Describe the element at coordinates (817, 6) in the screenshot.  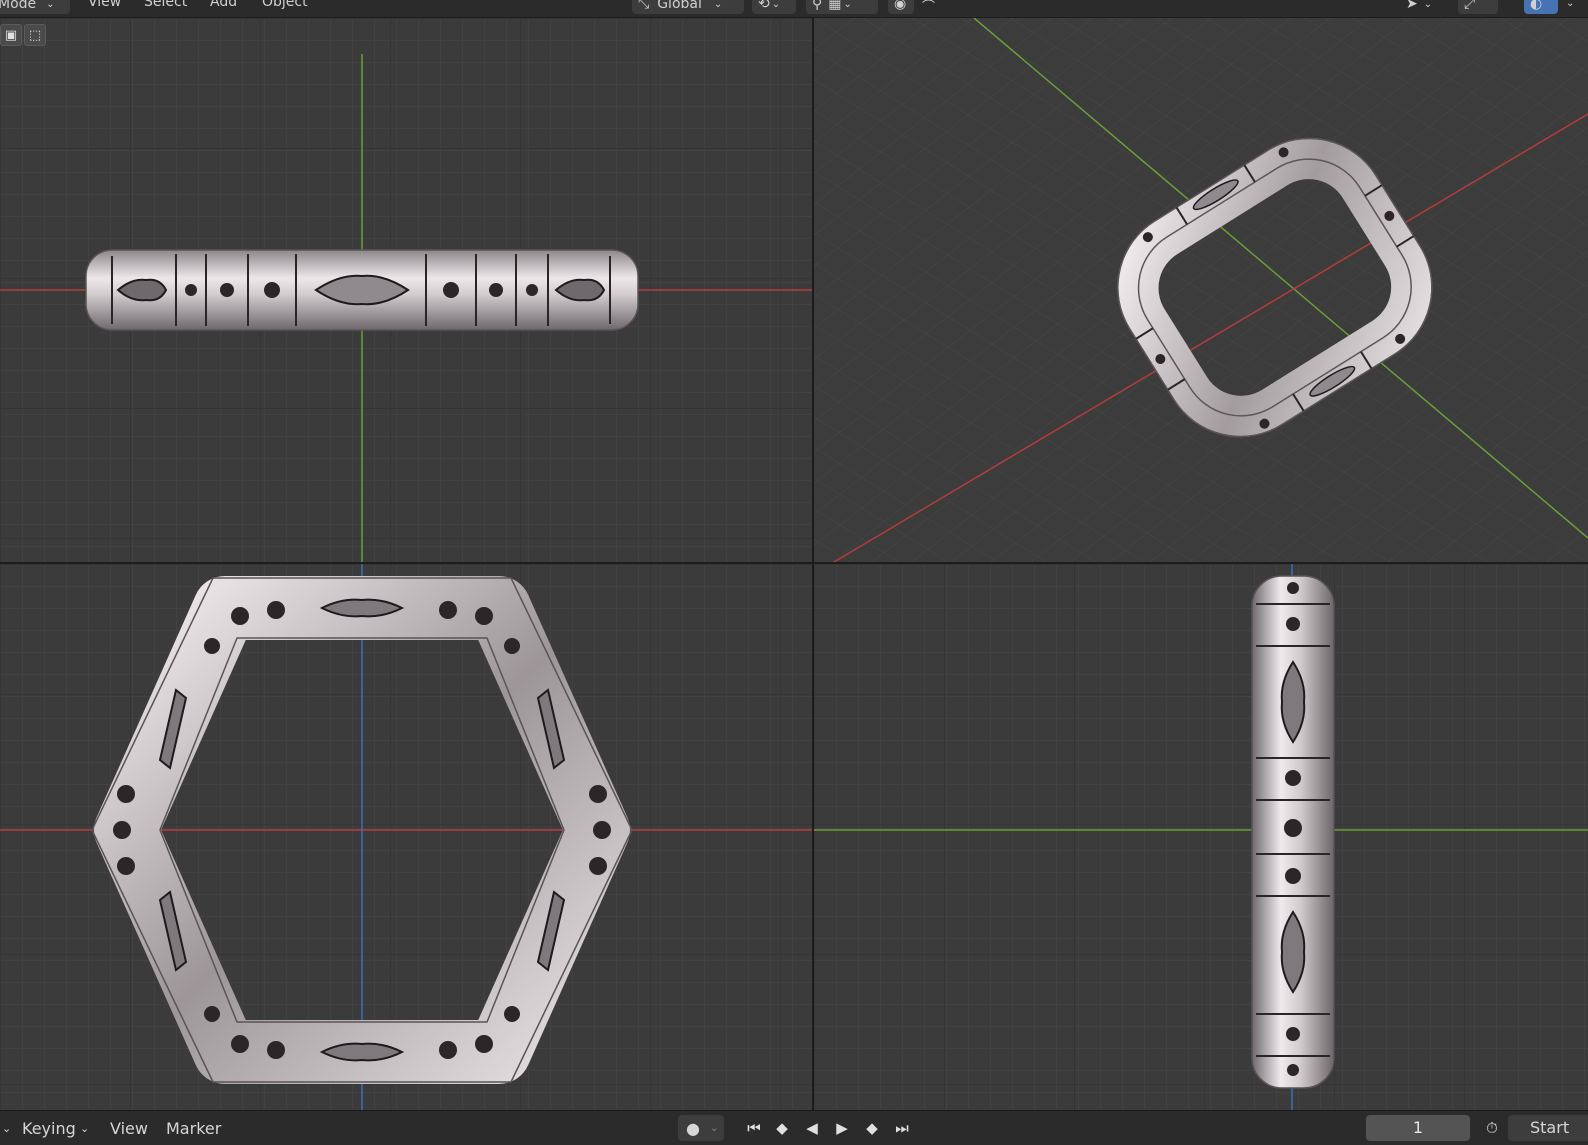
I see `snap-icon: ⚲` at that location.